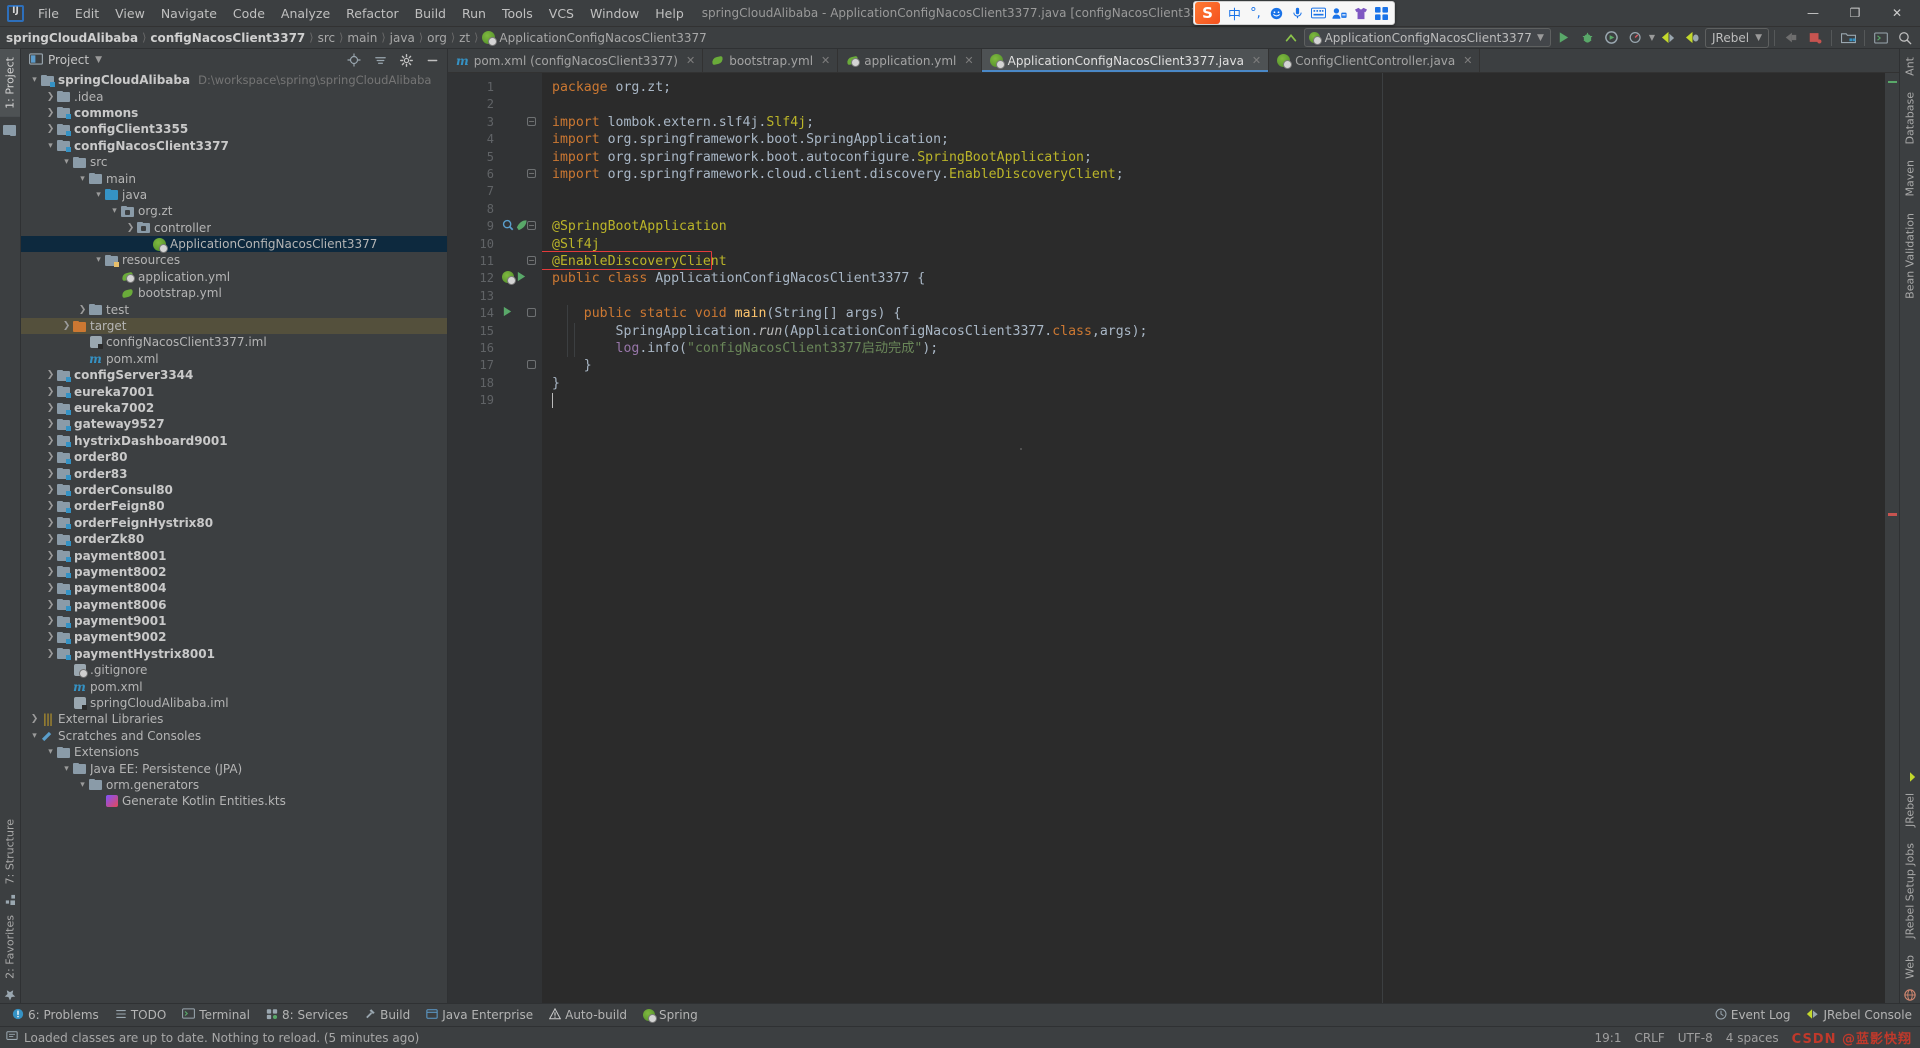  What do you see at coordinates (234, 162) in the screenshot?
I see `tree-row: ▾ src` at bounding box center [234, 162].